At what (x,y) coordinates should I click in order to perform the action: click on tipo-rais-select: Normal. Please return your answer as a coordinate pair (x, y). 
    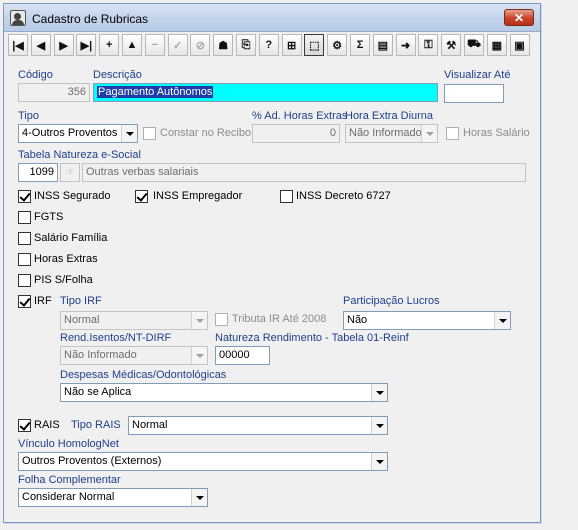
    Looking at the image, I should click on (258, 425).